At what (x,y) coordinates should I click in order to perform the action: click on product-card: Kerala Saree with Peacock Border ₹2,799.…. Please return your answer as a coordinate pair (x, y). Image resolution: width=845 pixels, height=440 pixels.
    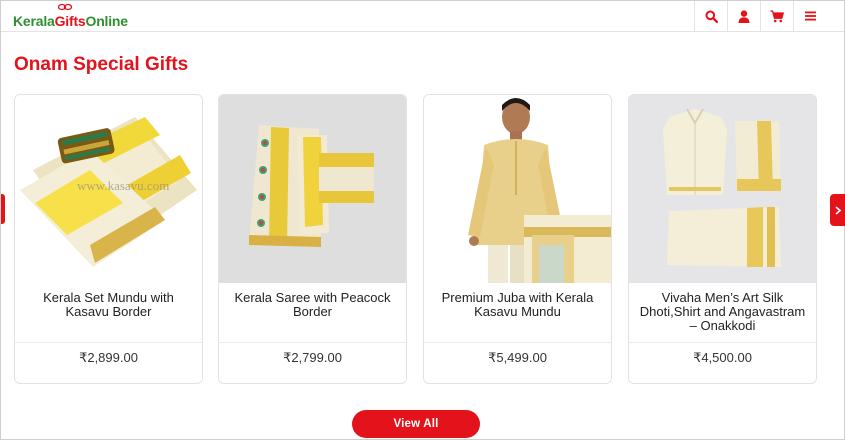
    Looking at the image, I should click on (312, 239).